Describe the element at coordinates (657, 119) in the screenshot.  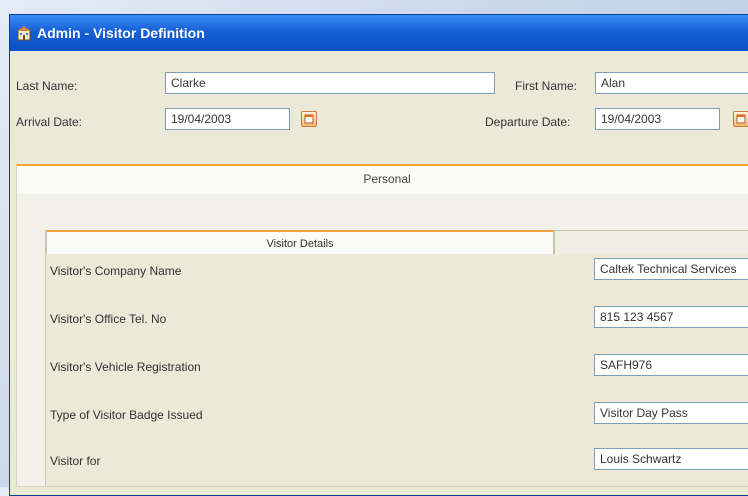
I see `departure-date-field: 19/04/2003` at that location.